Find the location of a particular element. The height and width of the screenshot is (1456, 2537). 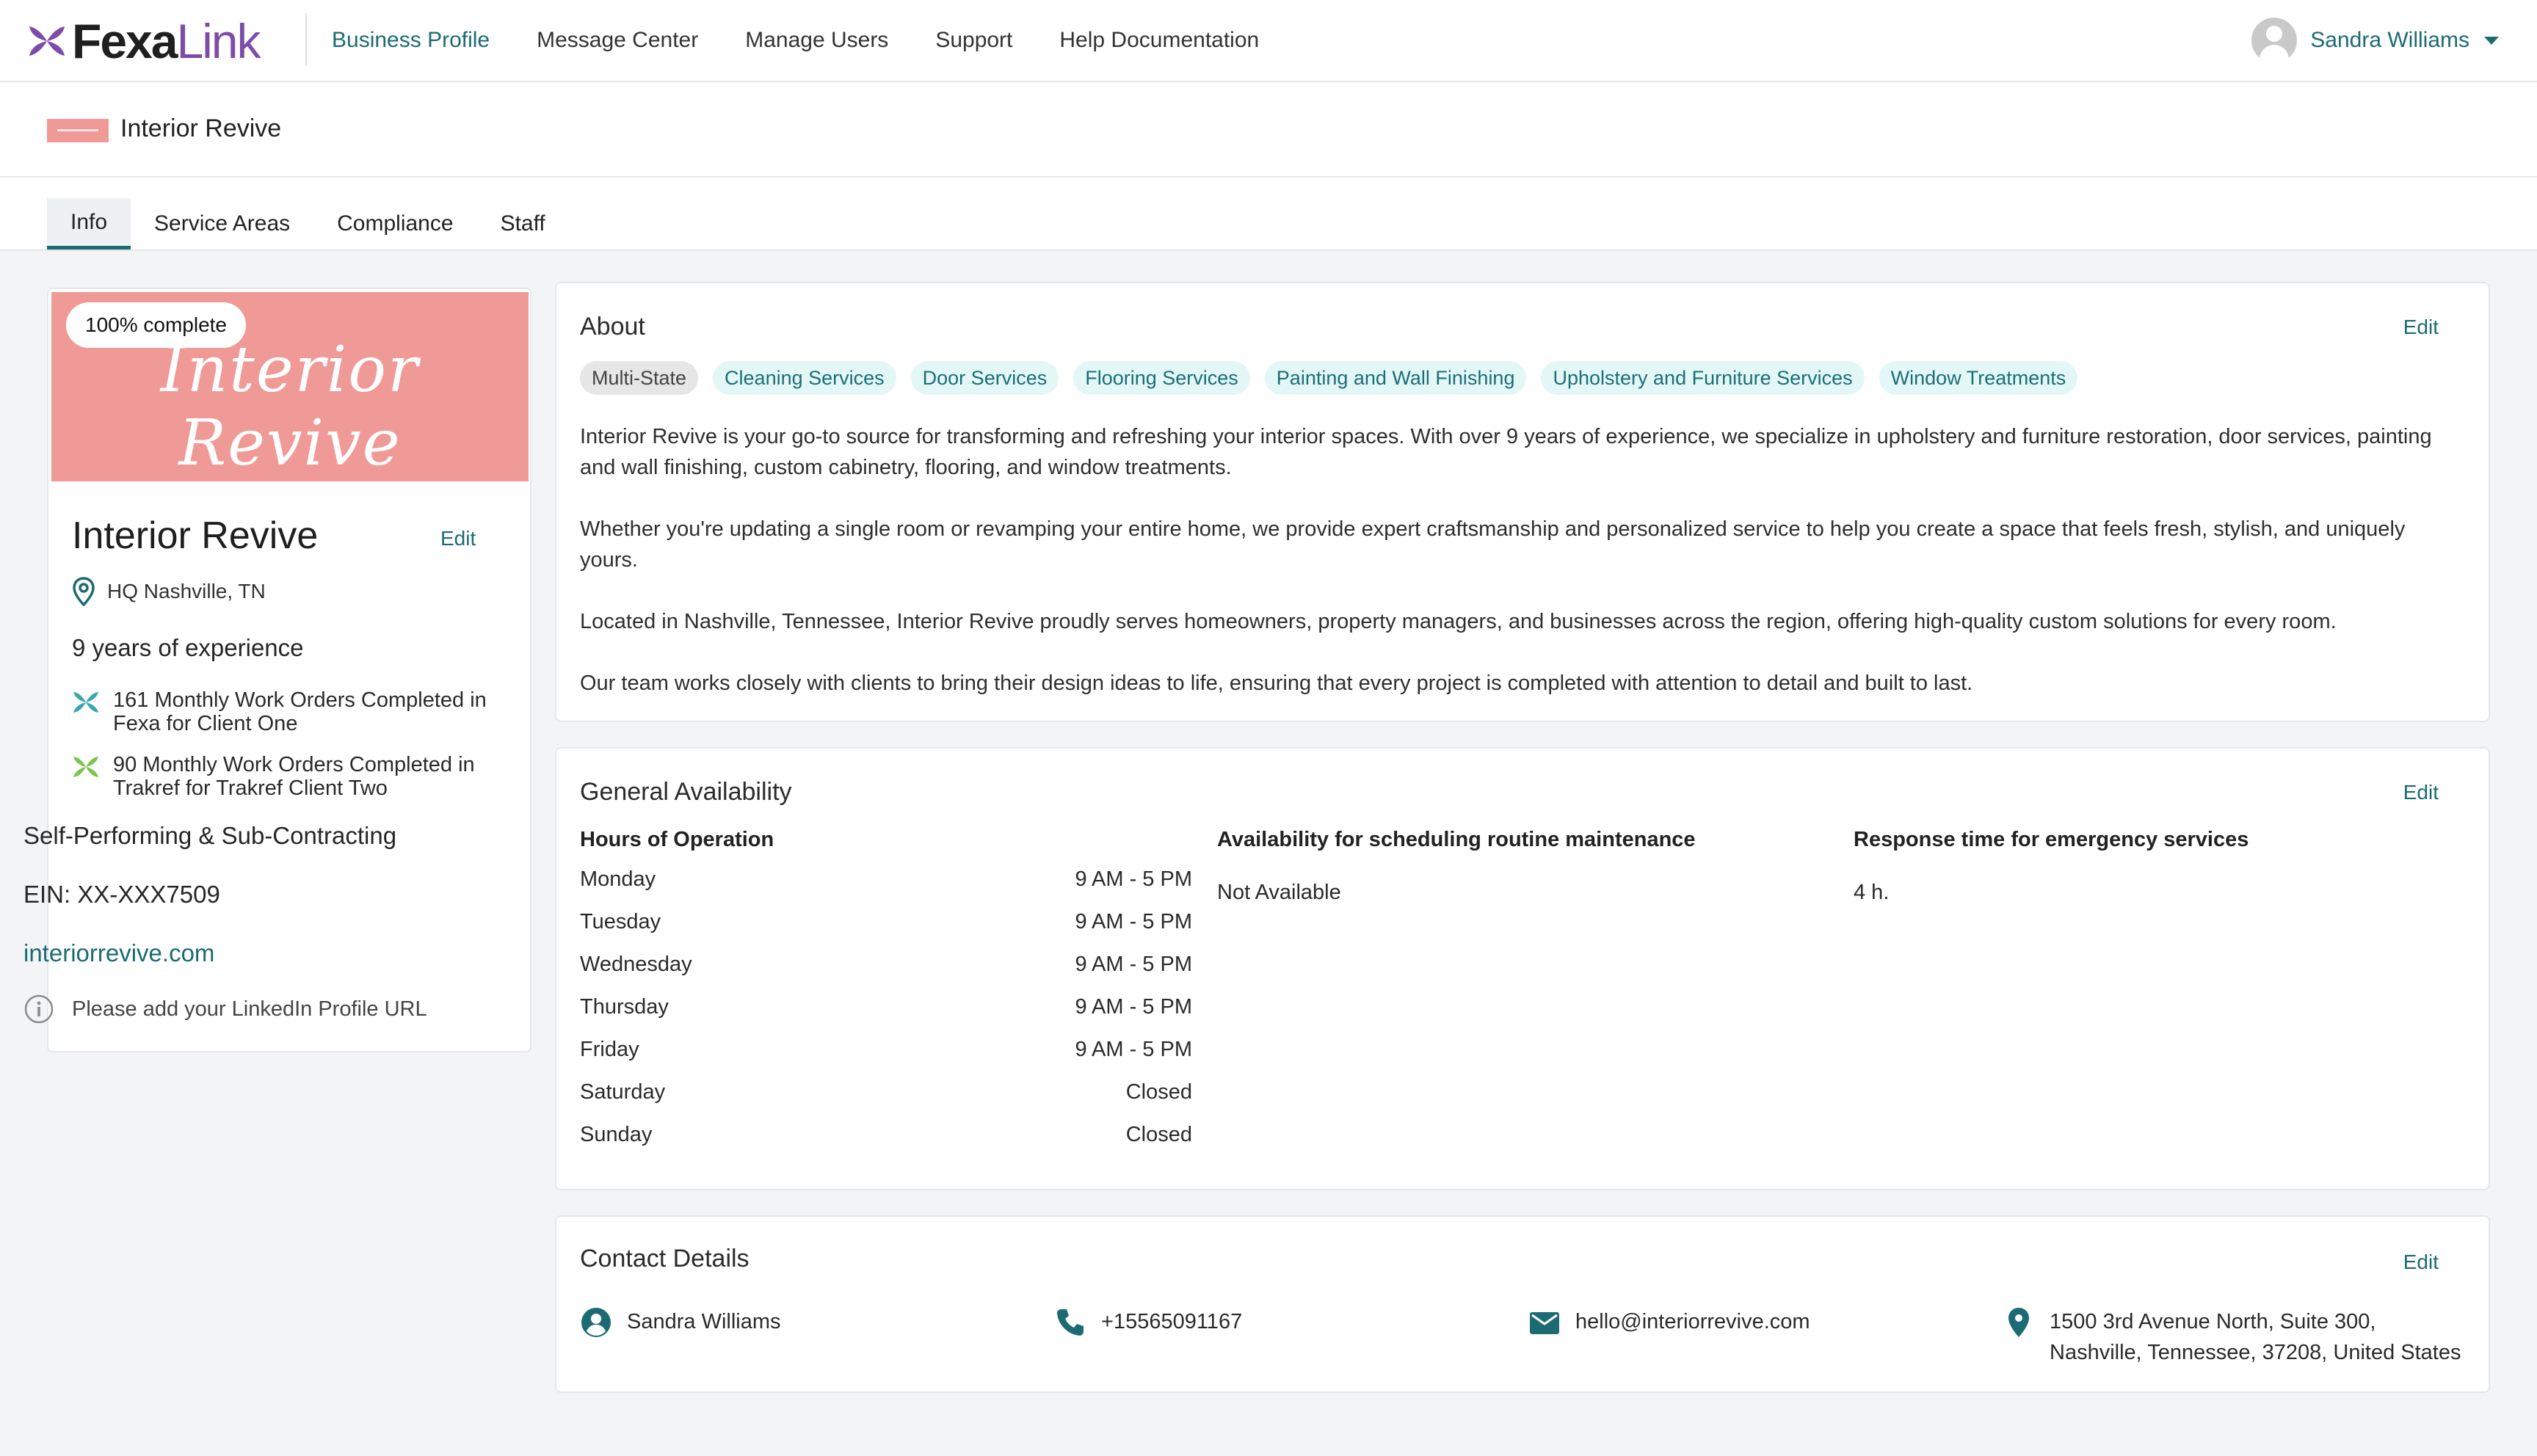

day-label: Tuesday is located at coordinates (620, 921).